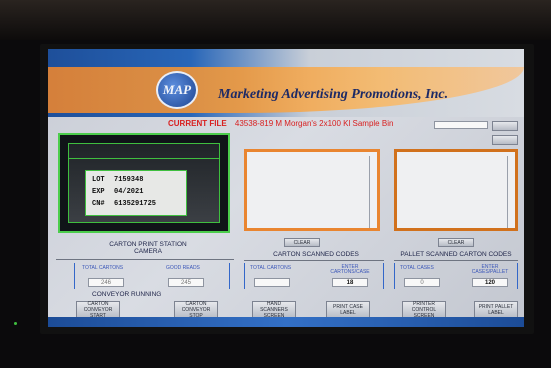  What do you see at coordinates (333, 94) in the screenshot?
I see `company-name: Marketing Advertising Promotions, Inc.` at bounding box center [333, 94].